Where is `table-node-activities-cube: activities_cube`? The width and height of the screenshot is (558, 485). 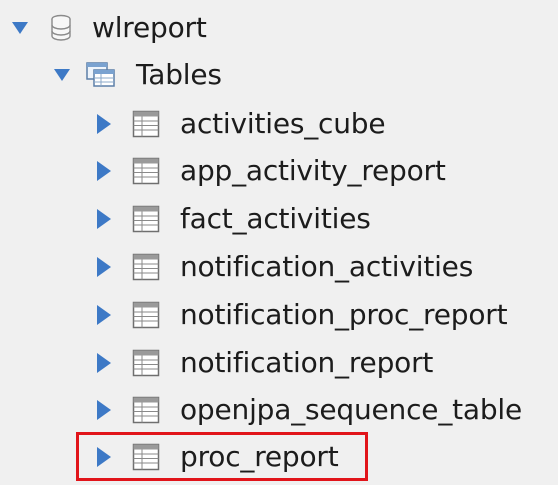
table-node-activities-cube: activities_cube is located at coordinates (240, 124).